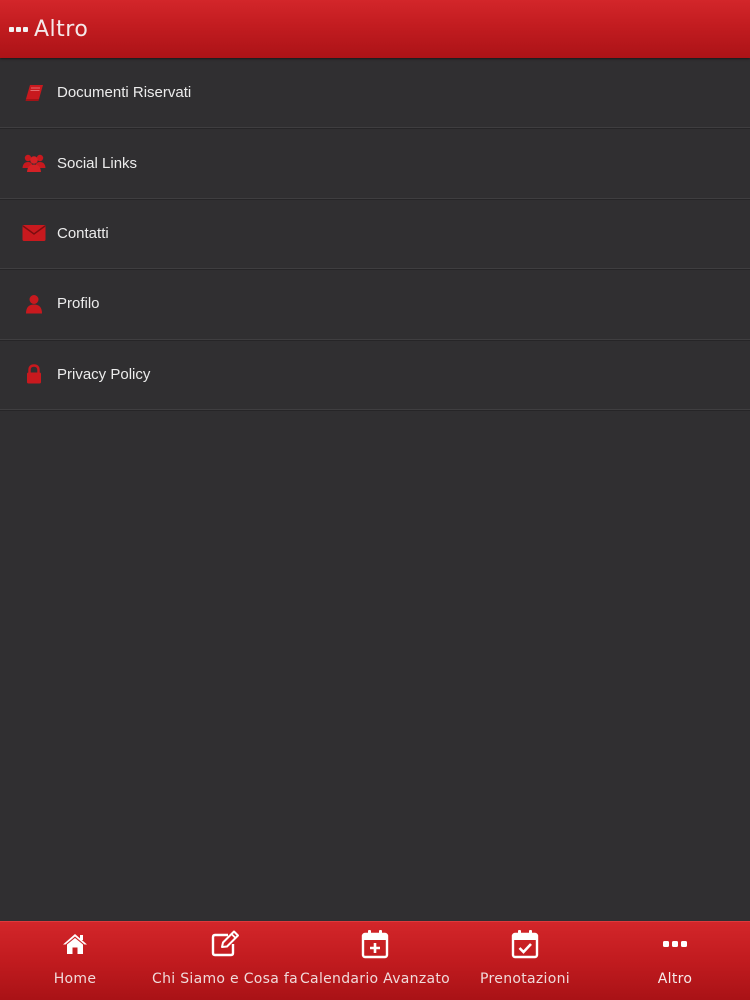  I want to click on menu-item-profilo: Profilo, so click(375, 304).